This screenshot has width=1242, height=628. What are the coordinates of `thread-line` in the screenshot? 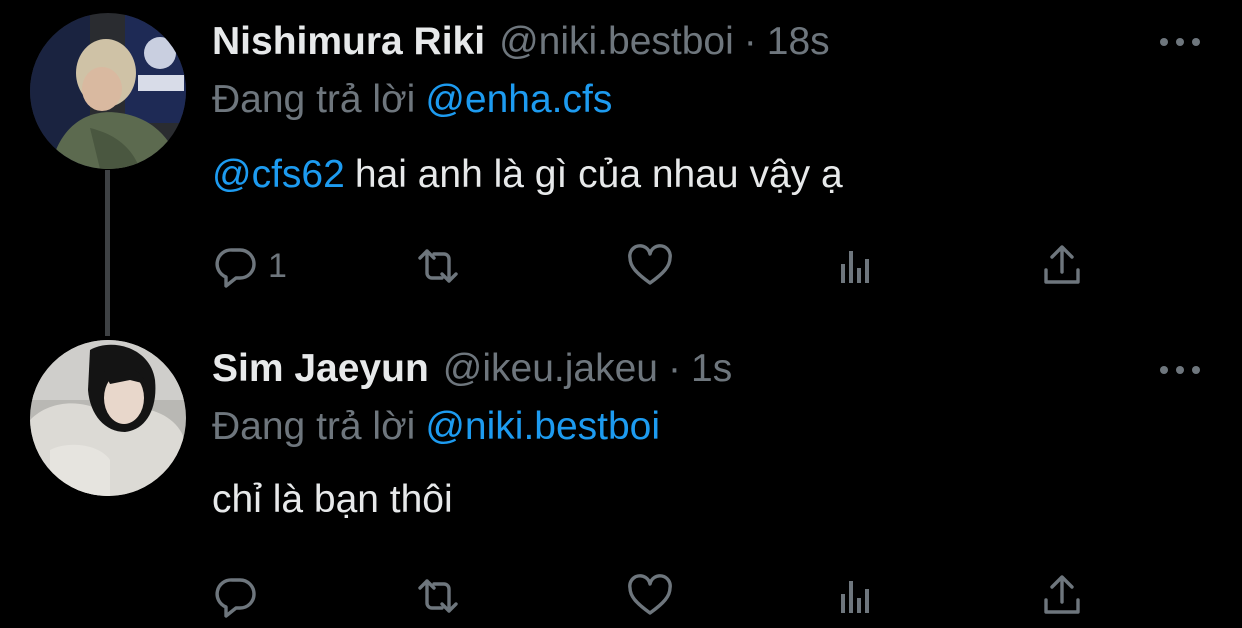 It's located at (107, 253).